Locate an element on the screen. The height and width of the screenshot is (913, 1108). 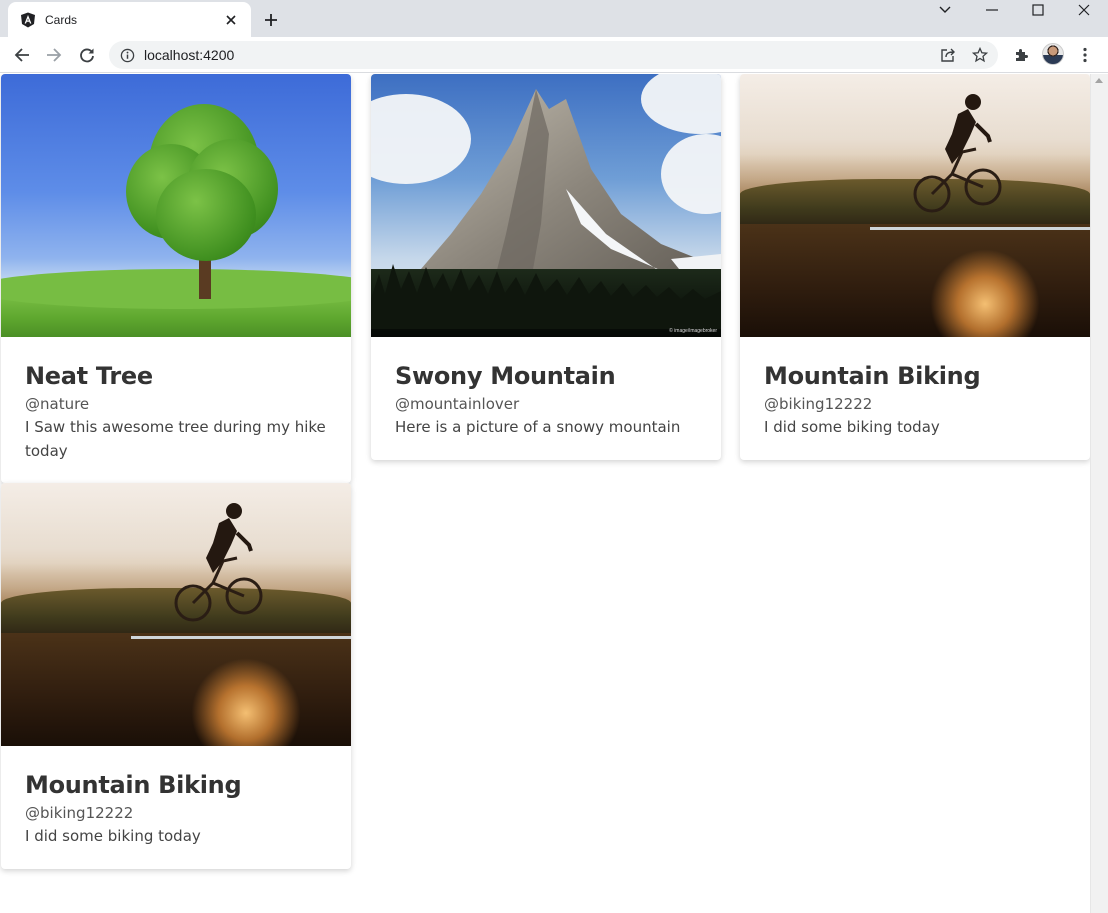
back-arrow-icon is located at coordinates (22, 55).